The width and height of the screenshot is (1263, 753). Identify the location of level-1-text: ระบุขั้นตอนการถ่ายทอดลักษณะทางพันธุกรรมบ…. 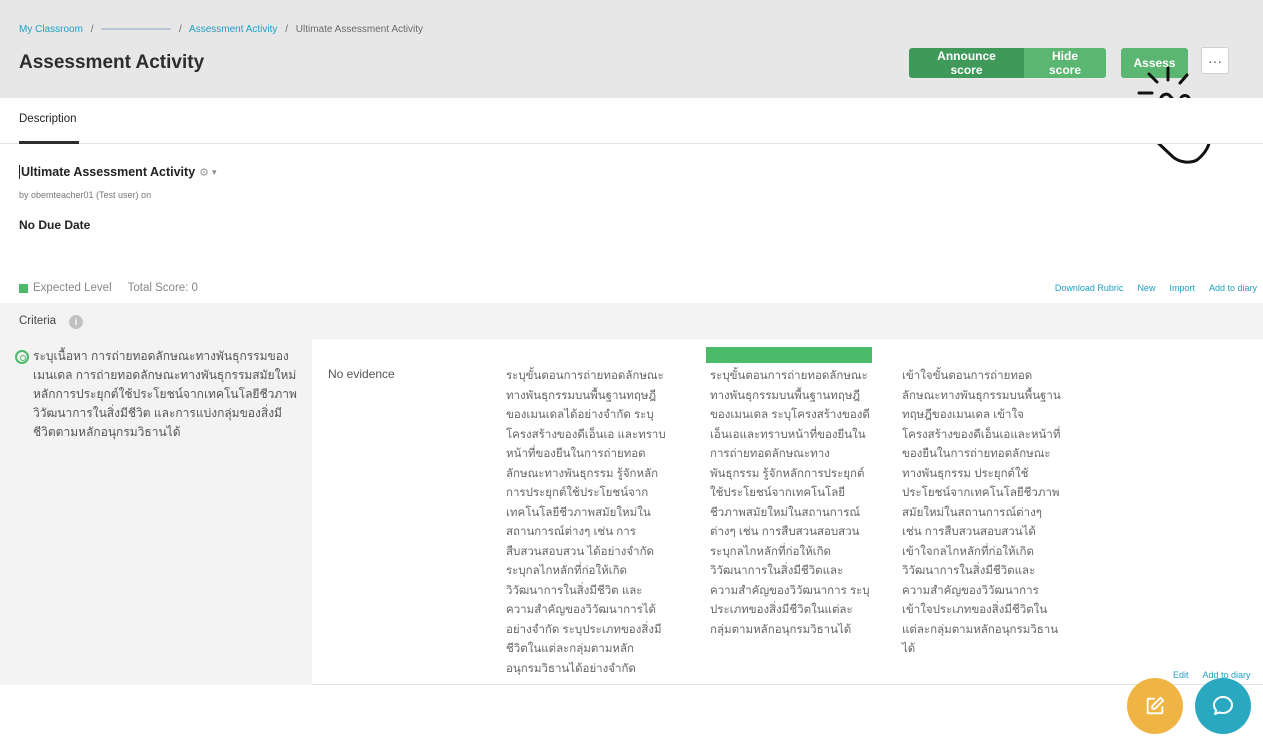
(586, 523).